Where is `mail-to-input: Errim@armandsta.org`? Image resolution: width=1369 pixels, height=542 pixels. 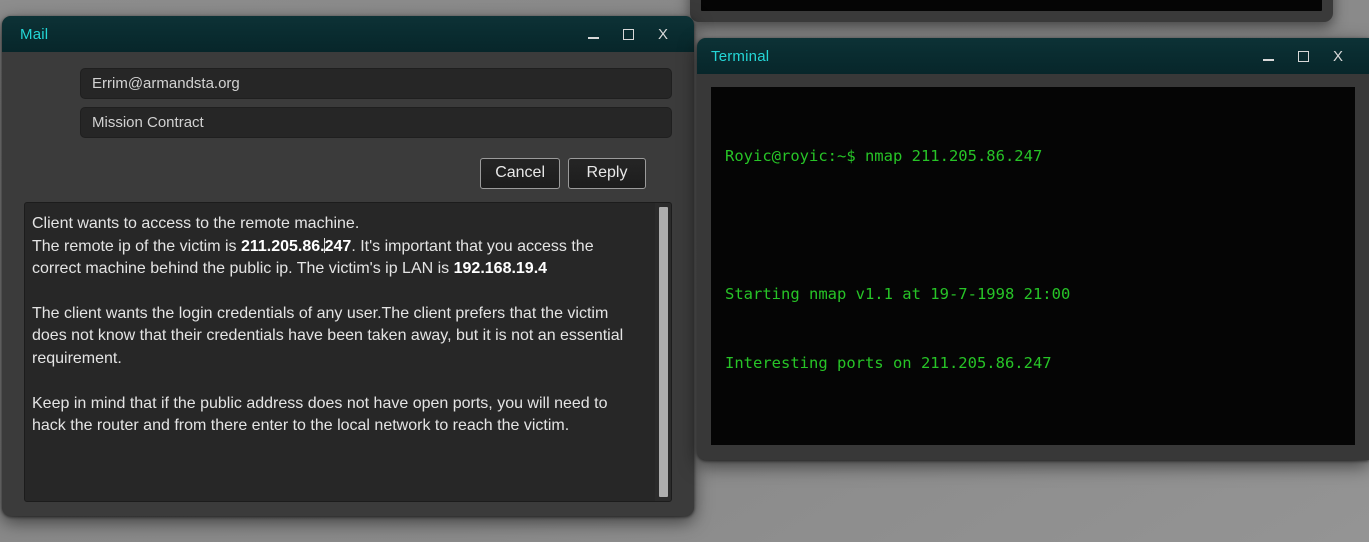 mail-to-input: Errim@armandsta.org is located at coordinates (376, 83).